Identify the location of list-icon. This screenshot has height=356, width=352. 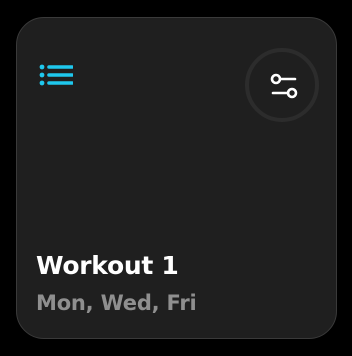
(56, 78).